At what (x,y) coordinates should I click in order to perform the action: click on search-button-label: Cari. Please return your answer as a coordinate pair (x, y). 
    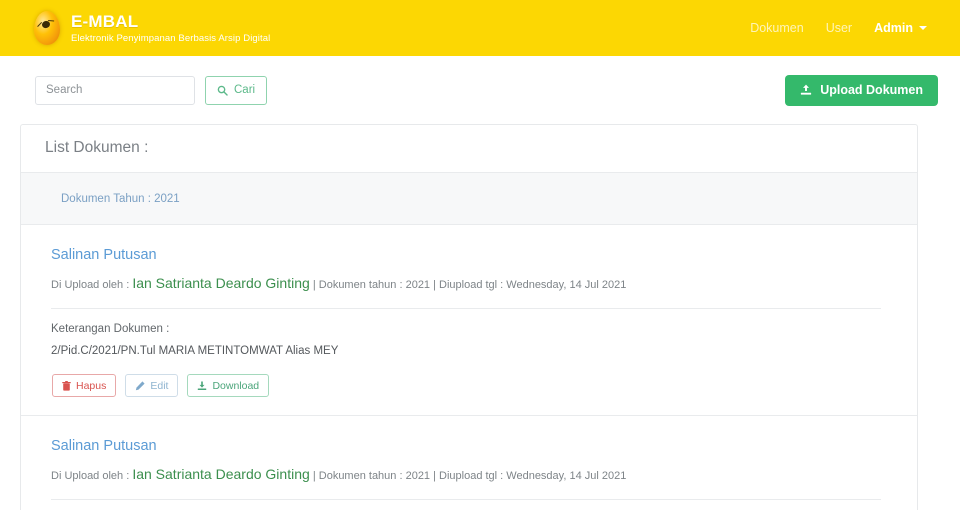
    Looking at the image, I should click on (245, 90).